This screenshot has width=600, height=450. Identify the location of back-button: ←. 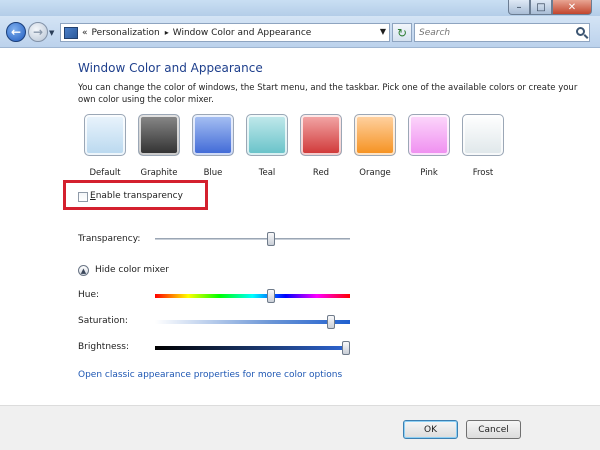
(16, 32).